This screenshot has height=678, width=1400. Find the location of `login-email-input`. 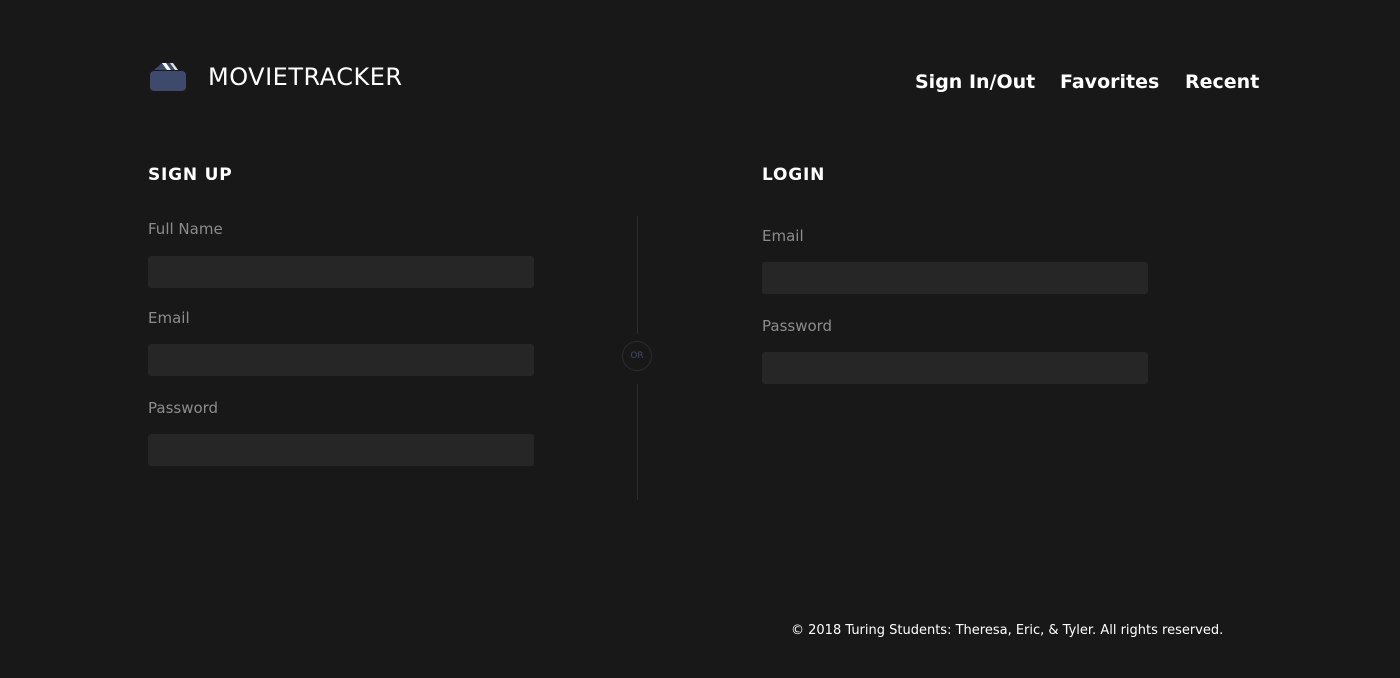

login-email-input is located at coordinates (955, 278).